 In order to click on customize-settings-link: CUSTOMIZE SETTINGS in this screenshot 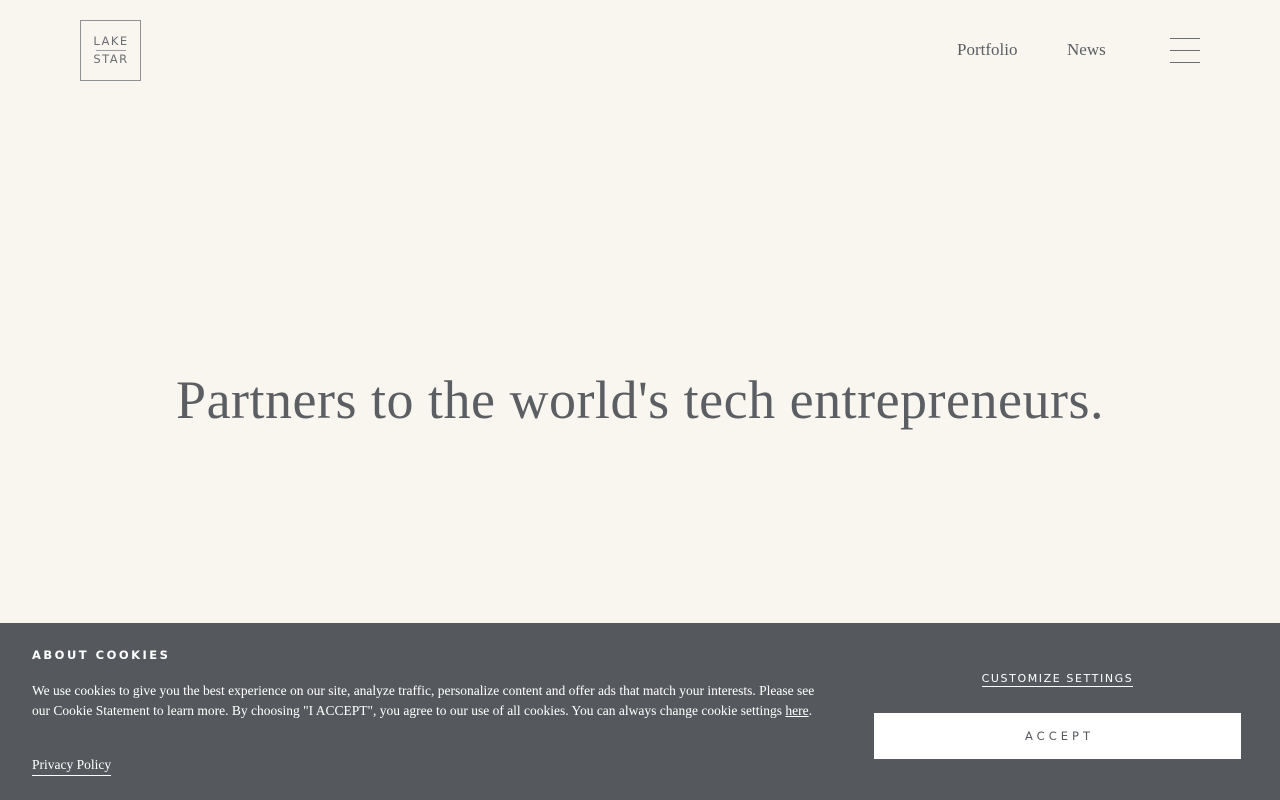, I will do `click(1057, 679)`.